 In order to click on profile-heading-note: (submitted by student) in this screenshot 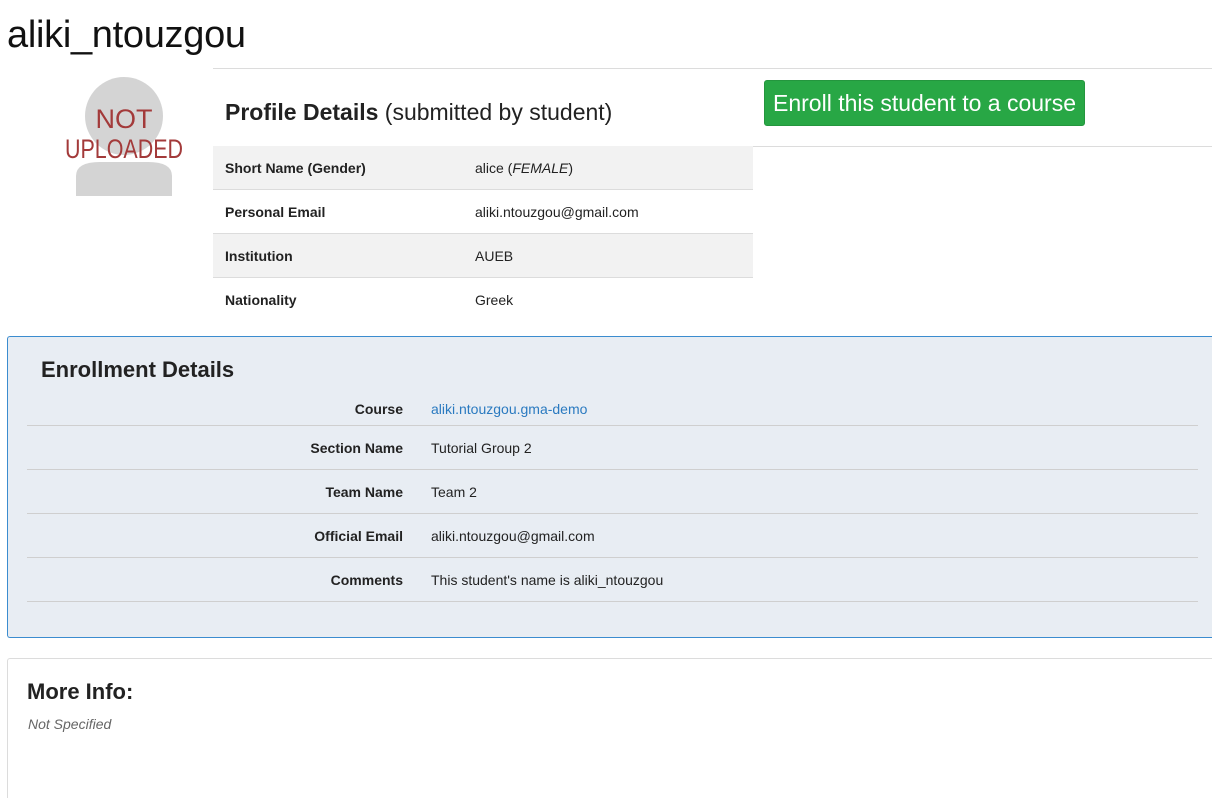, I will do `click(498, 112)`.